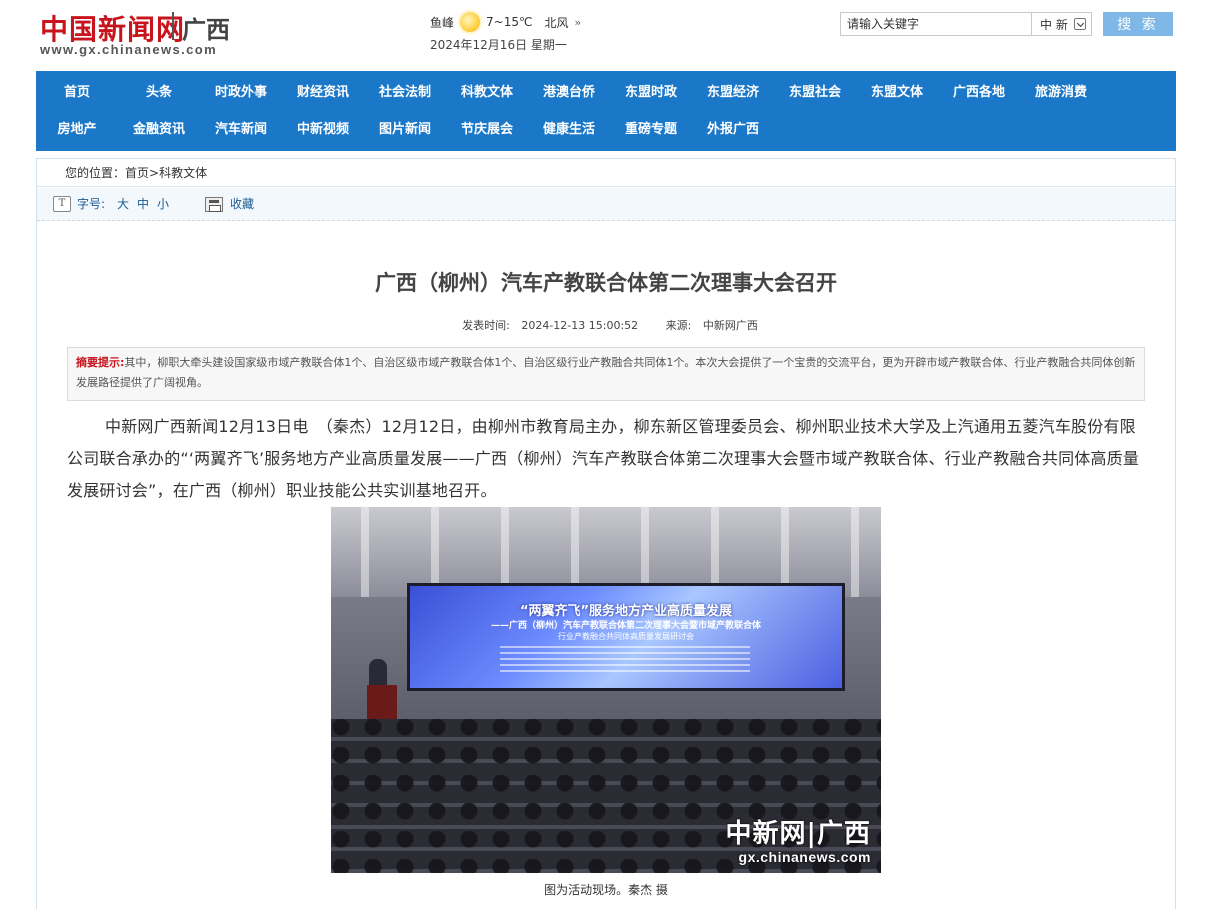 This screenshot has width=1215, height=909. Describe the element at coordinates (129, 49) in the screenshot. I see `logo-domain: www.gx.chinanews.com` at that location.